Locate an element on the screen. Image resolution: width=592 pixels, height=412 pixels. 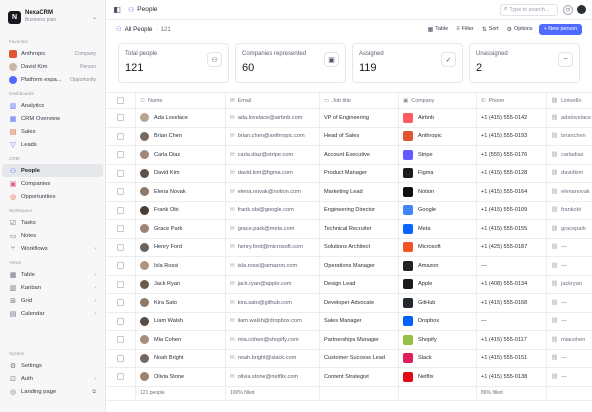
email-cell: ✉ henry.ford@microsoft.com is located at coordinates (273, 247).